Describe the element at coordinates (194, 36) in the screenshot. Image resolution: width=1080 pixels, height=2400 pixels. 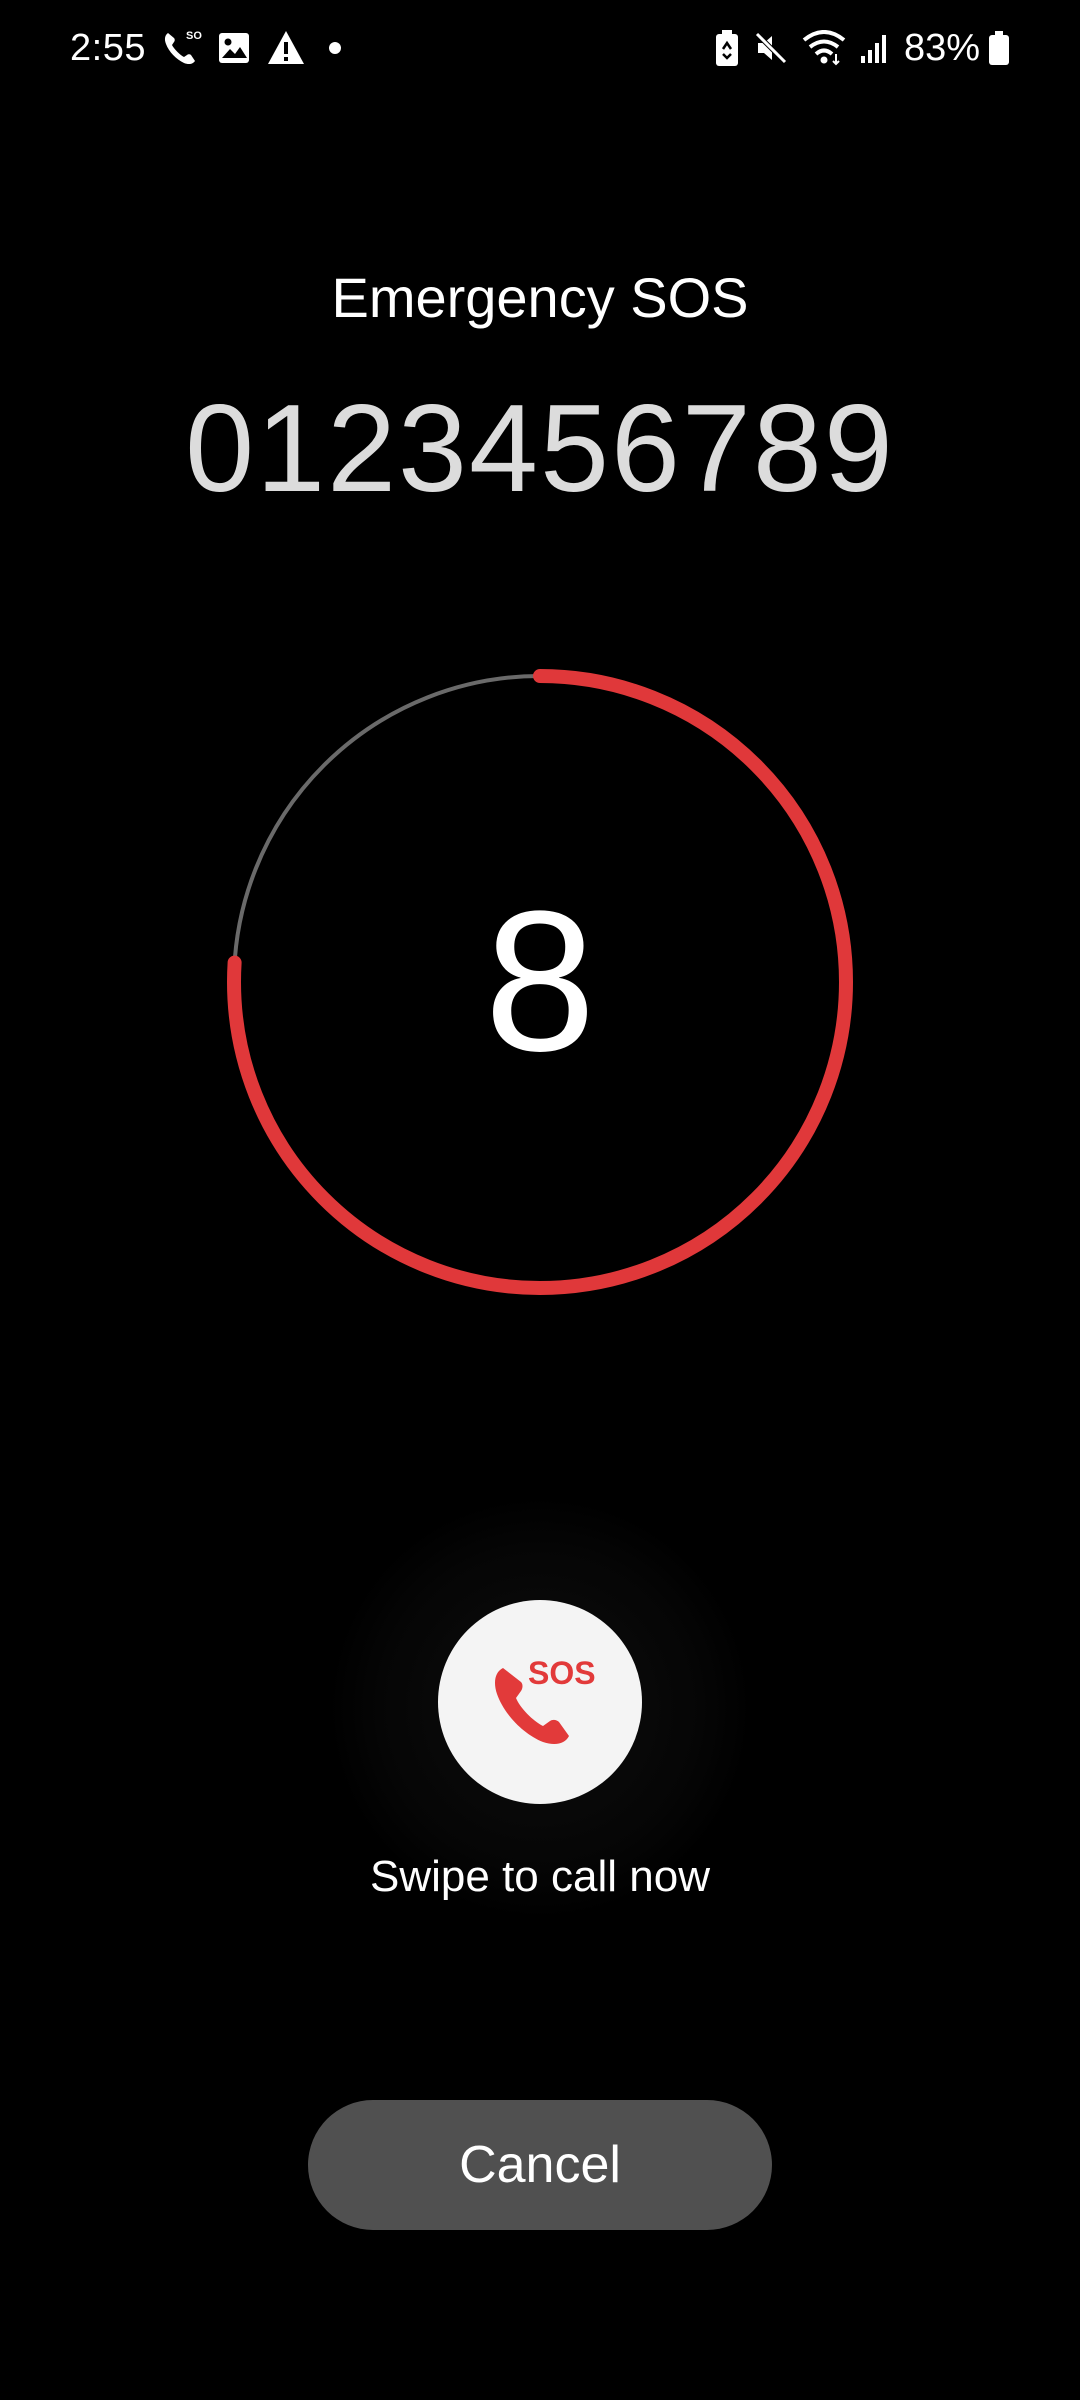
I see `svg-text: SOS` at that location.